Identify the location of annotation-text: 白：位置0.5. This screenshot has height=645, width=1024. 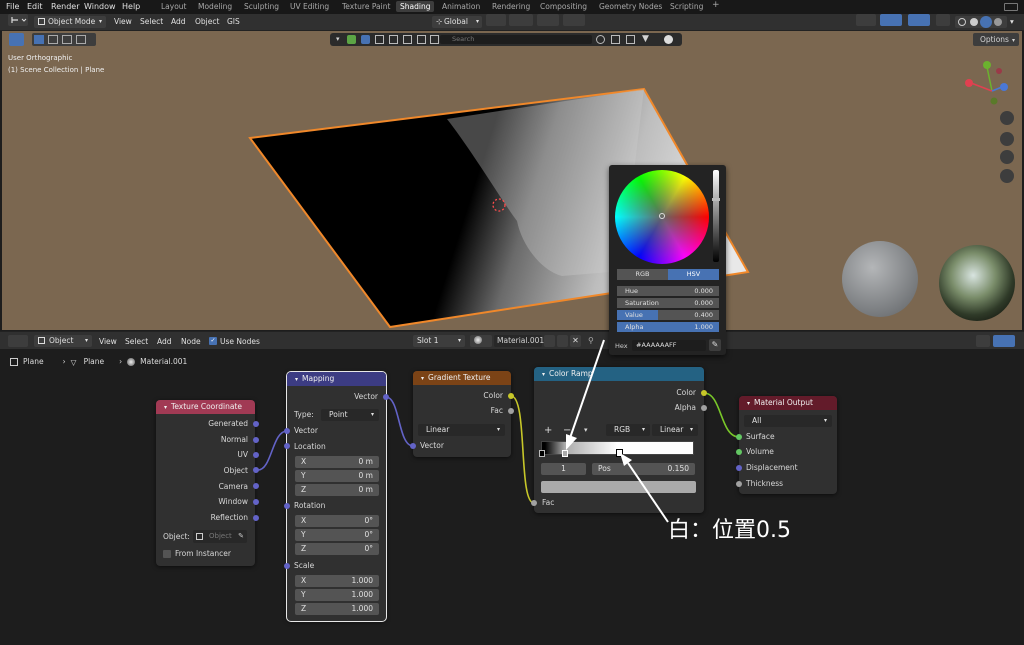
(729, 530).